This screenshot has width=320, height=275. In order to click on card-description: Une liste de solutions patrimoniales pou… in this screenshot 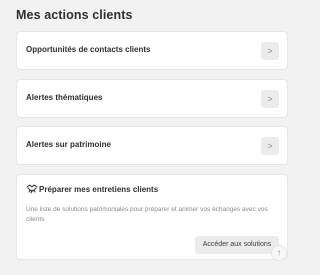, I will do `click(147, 214)`.